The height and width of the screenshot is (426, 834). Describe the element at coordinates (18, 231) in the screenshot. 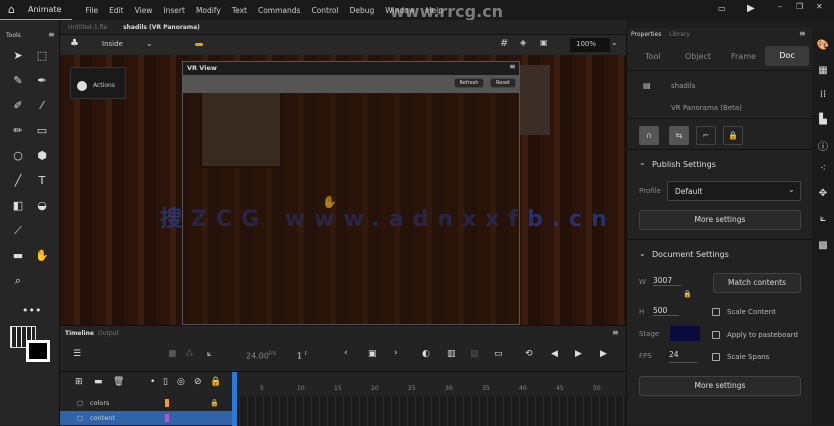

I see `eyedropper-icon: ⟋` at that location.